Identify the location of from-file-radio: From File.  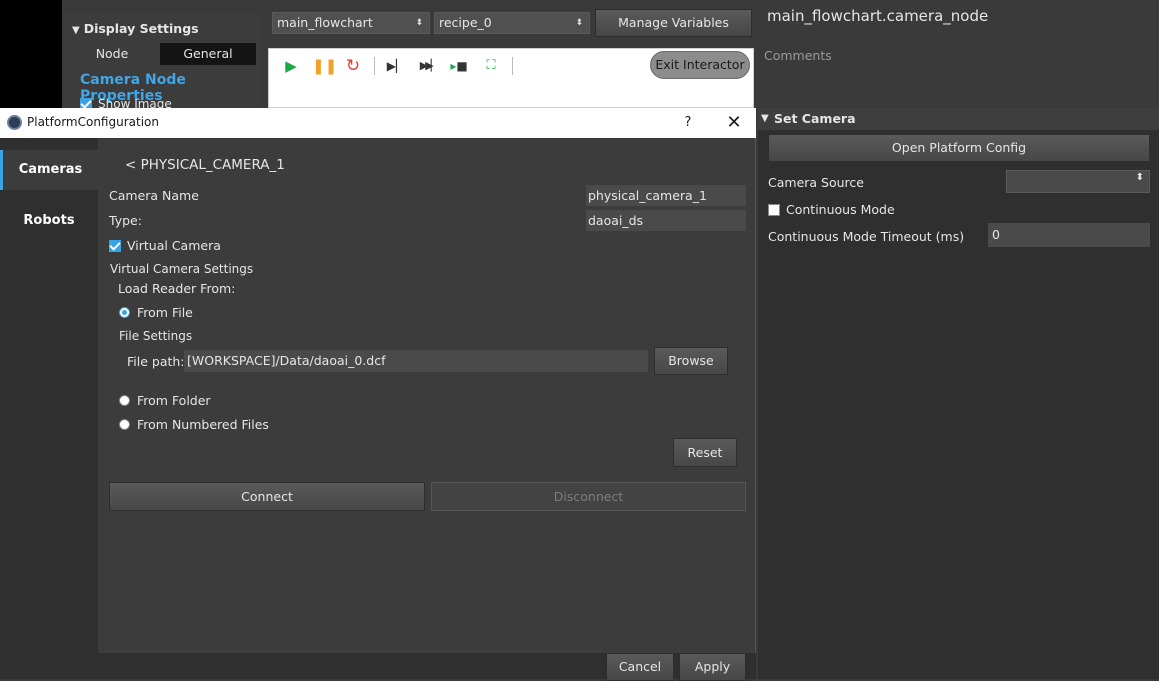
(156, 312).